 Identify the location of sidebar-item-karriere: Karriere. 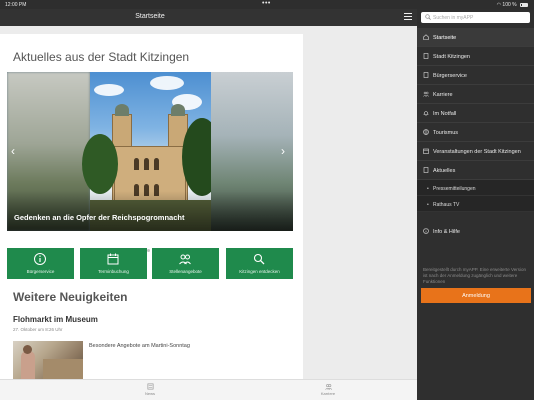
(475, 94).